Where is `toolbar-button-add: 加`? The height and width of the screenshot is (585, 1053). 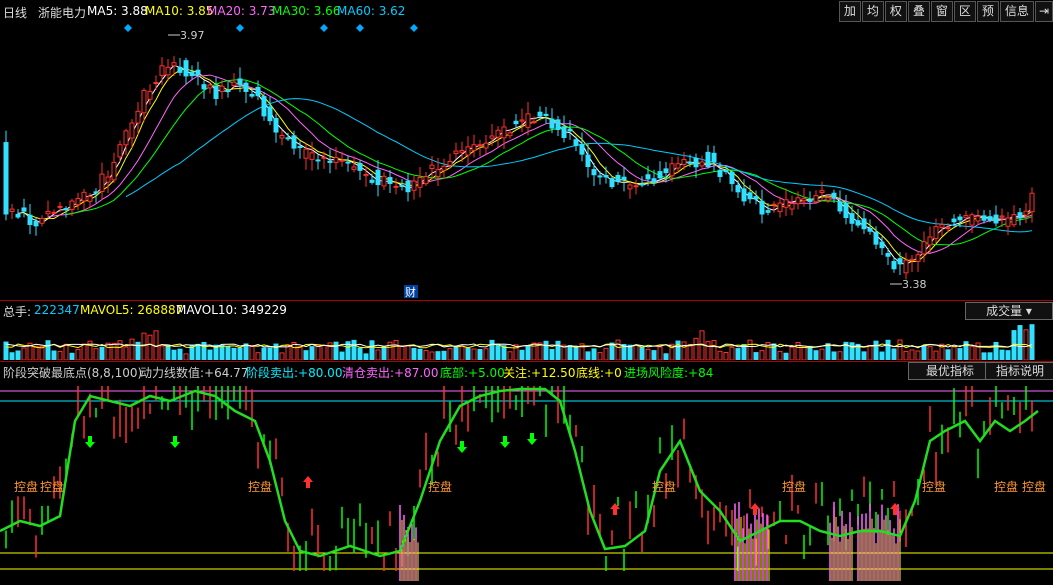 toolbar-button-add: 加 is located at coordinates (849, 11).